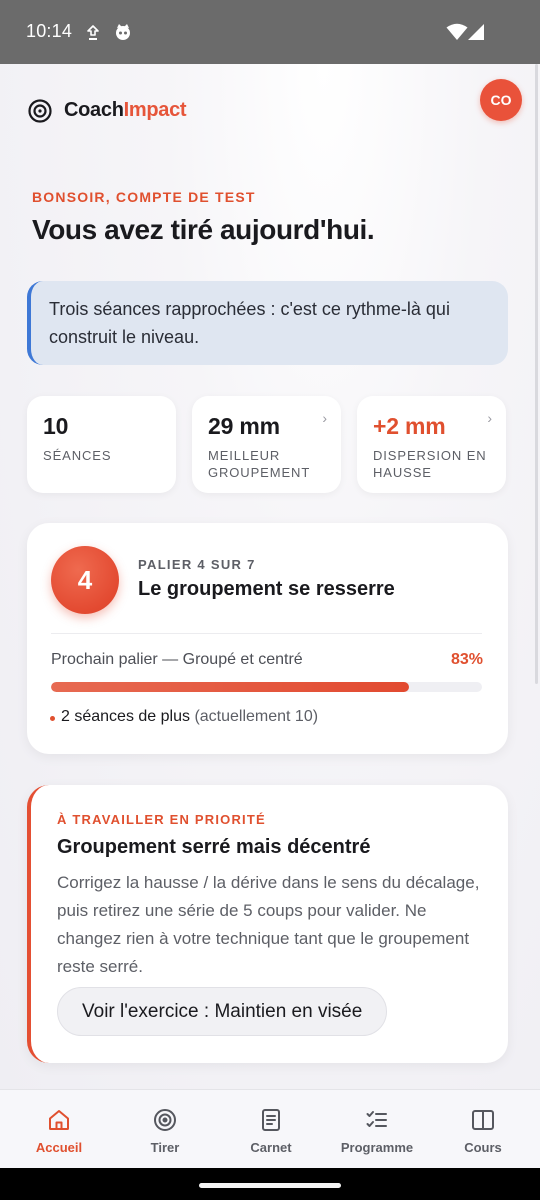 This screenshot has width=540, height=1200. I want to click on target-icon, so click(165, 1120).